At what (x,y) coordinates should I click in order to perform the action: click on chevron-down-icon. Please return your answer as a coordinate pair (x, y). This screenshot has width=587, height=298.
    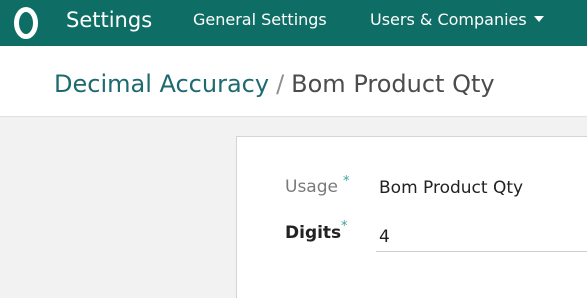
    Looking at the image, I should click on (538, 19).